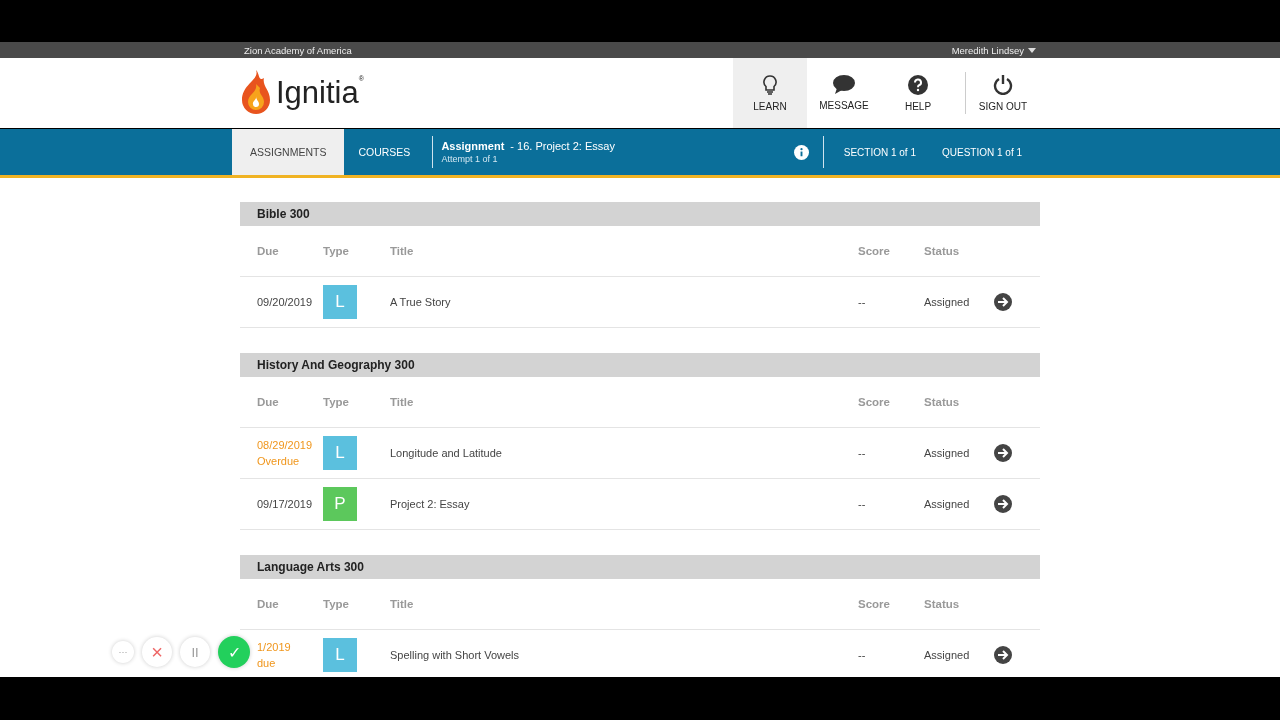 The height and width of the screenshot is (720, 1280). Describe the element at coordinates (430, 504) in the screenshot. I see `assignment-title: Project 2: Essay` at that location.